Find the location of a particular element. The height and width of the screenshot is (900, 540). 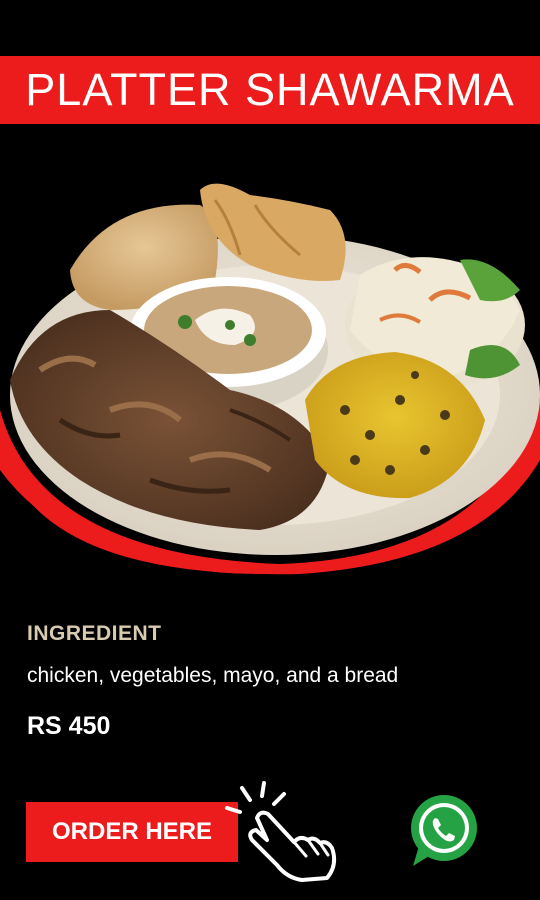

order-here-button: ORDER HERE is located at coordinates (132, 832).